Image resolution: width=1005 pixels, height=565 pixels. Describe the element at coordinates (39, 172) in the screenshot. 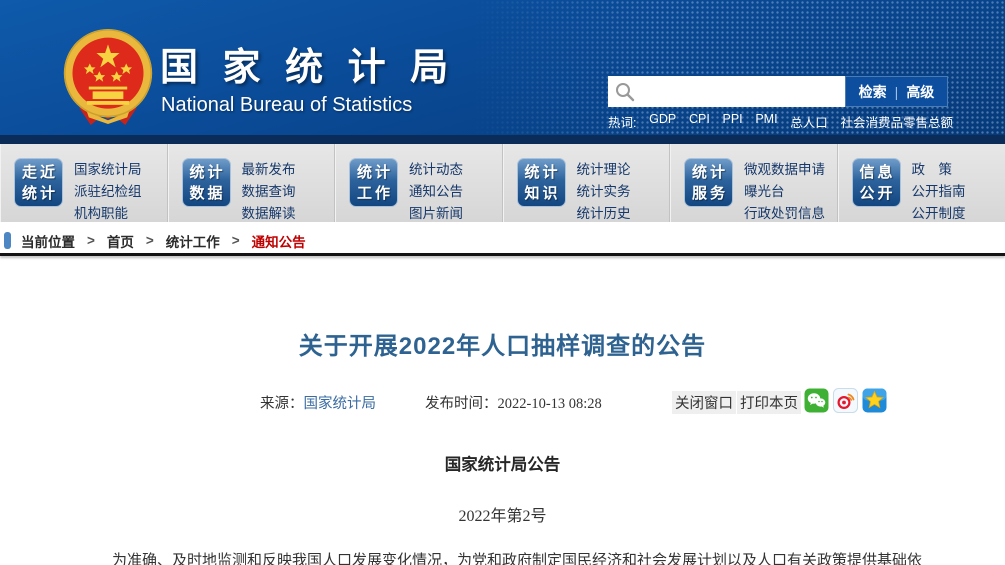

I see `nav-badge-line: 走近` at that location.